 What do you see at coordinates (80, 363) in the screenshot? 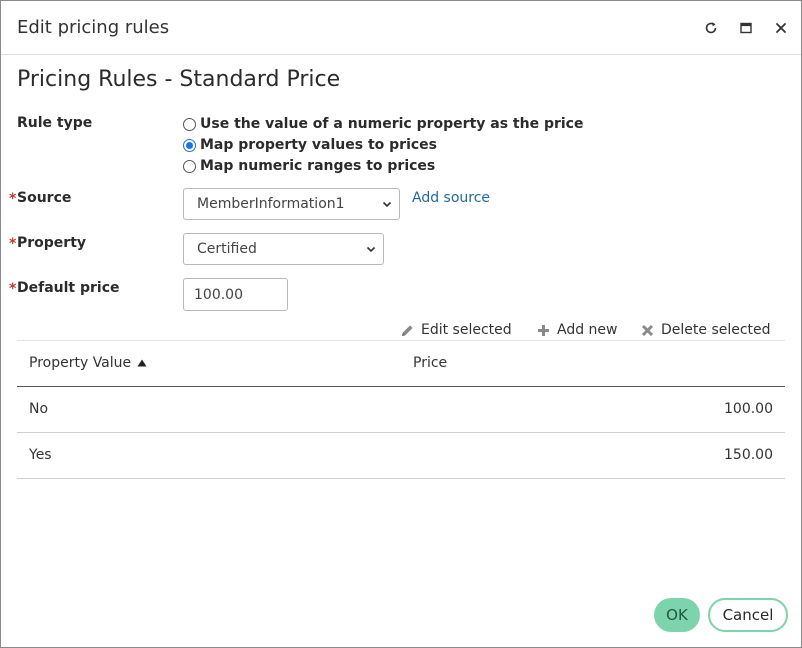
I see `column-header-label: Property Value` at bounding box center [80, 363].